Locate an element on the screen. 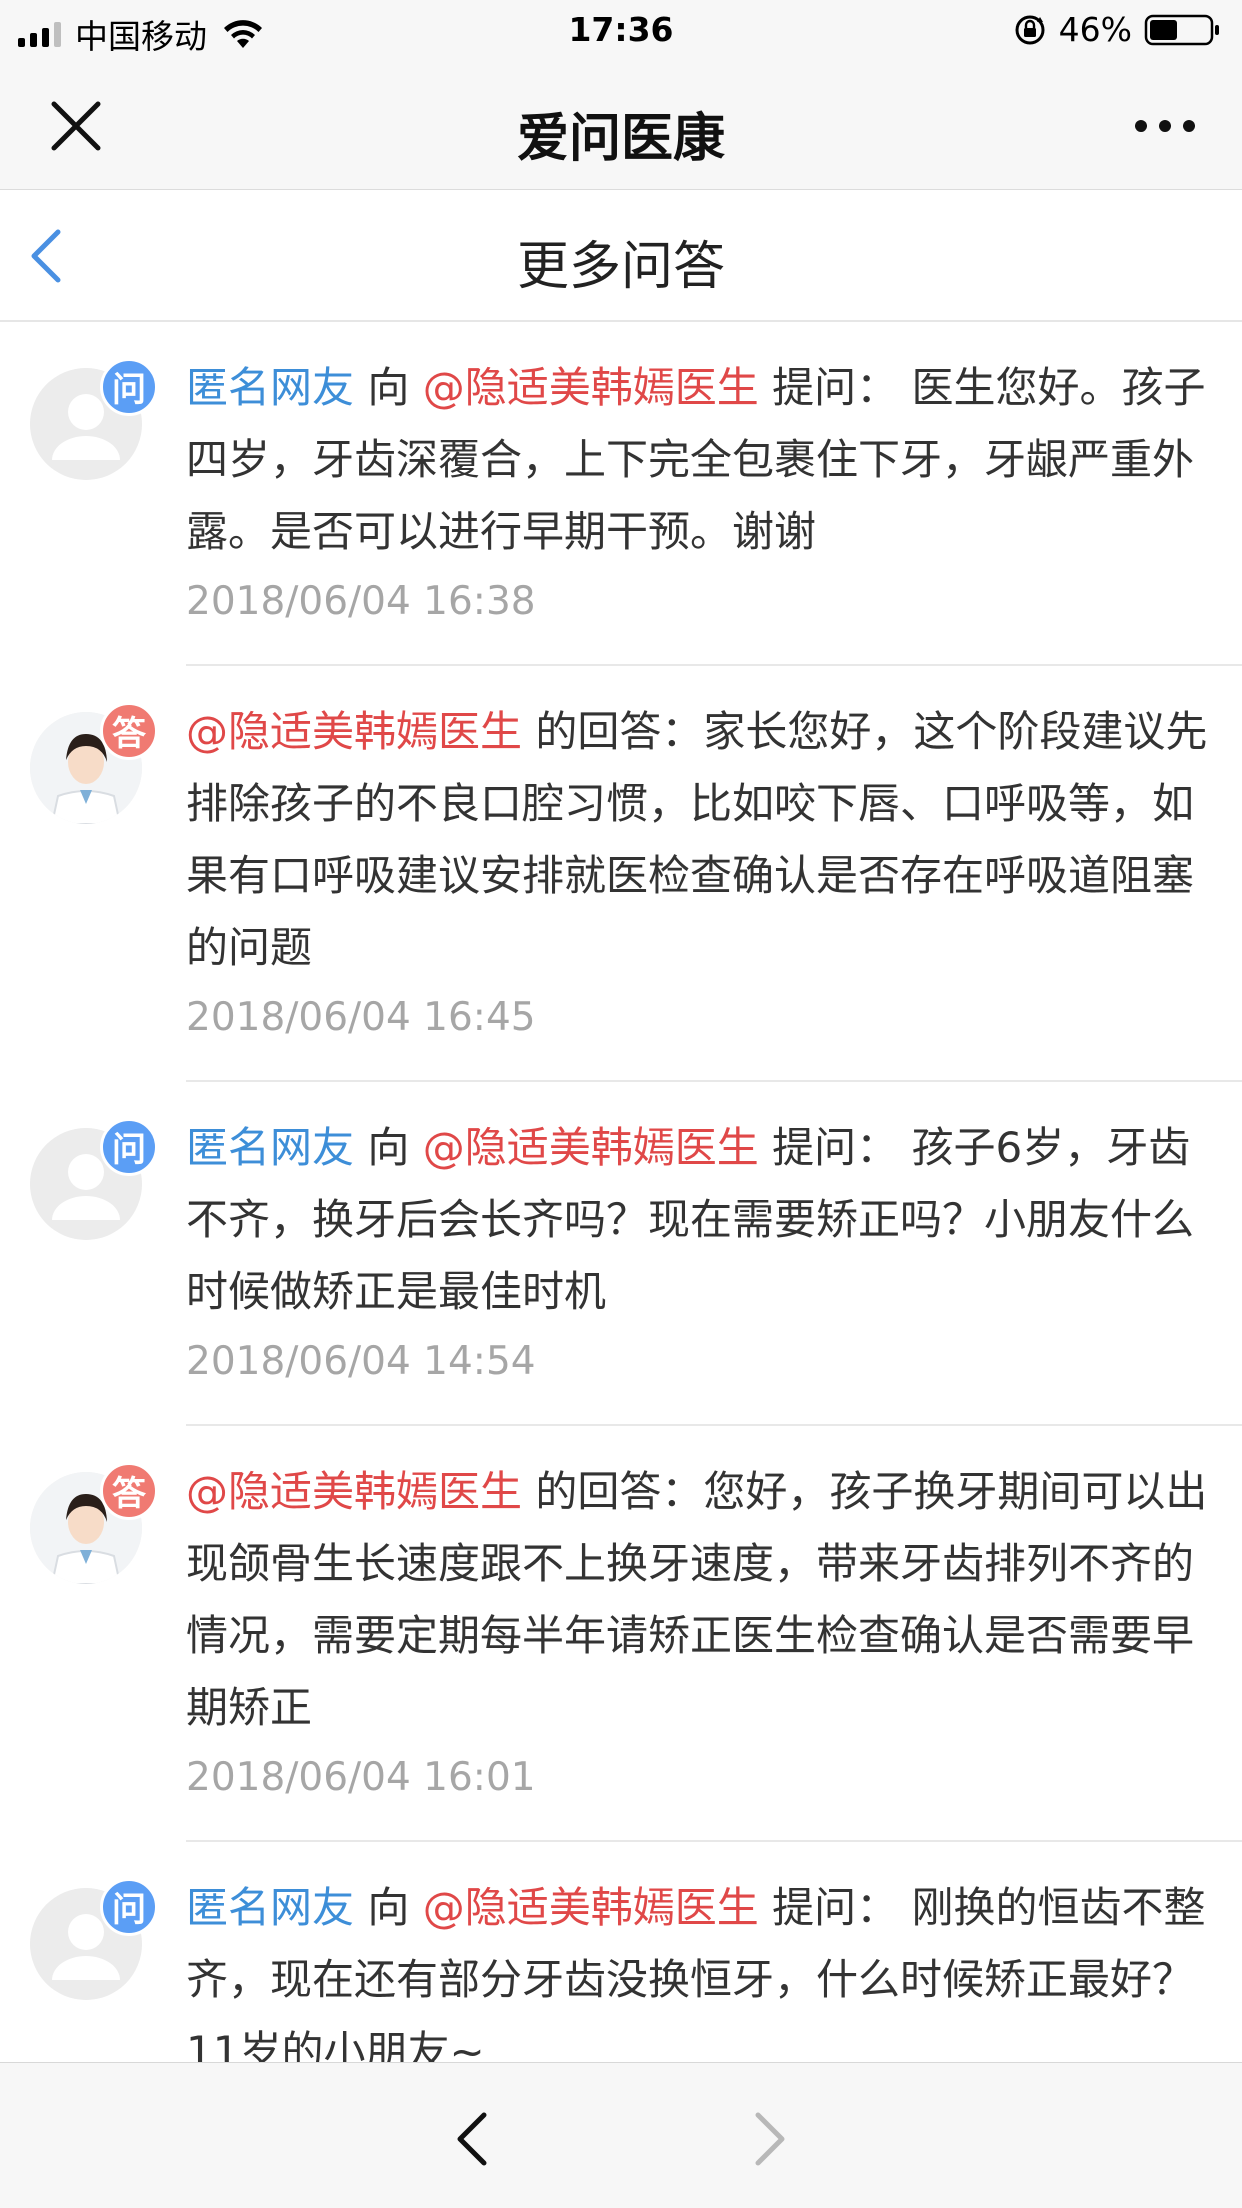 This screenshot has width=1242, height=2208. battery-icon is located at coordinates (1181, 29).